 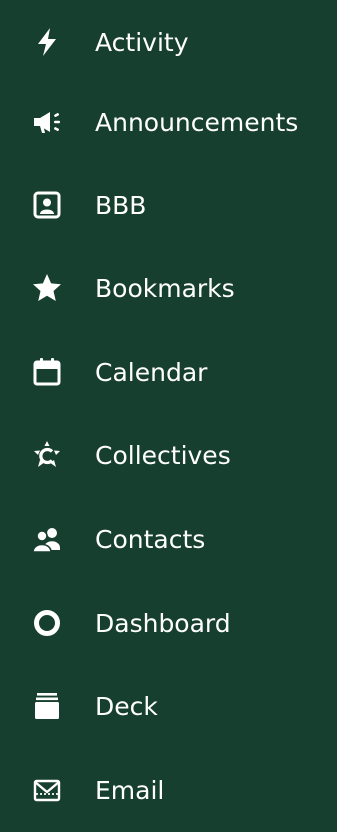 I want to click on email-icon, so click(x=47, y=790).